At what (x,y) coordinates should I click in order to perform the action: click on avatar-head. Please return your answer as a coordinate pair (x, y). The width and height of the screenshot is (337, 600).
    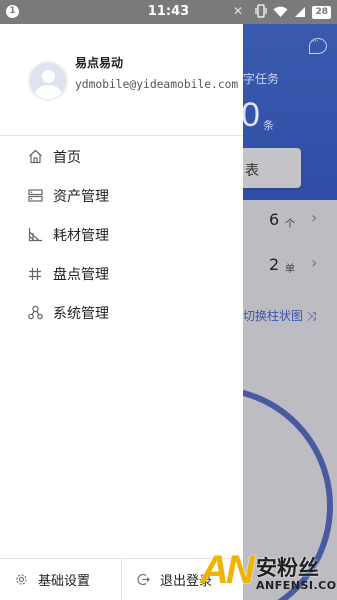
    Looking at the image, I should click on (48, 76).